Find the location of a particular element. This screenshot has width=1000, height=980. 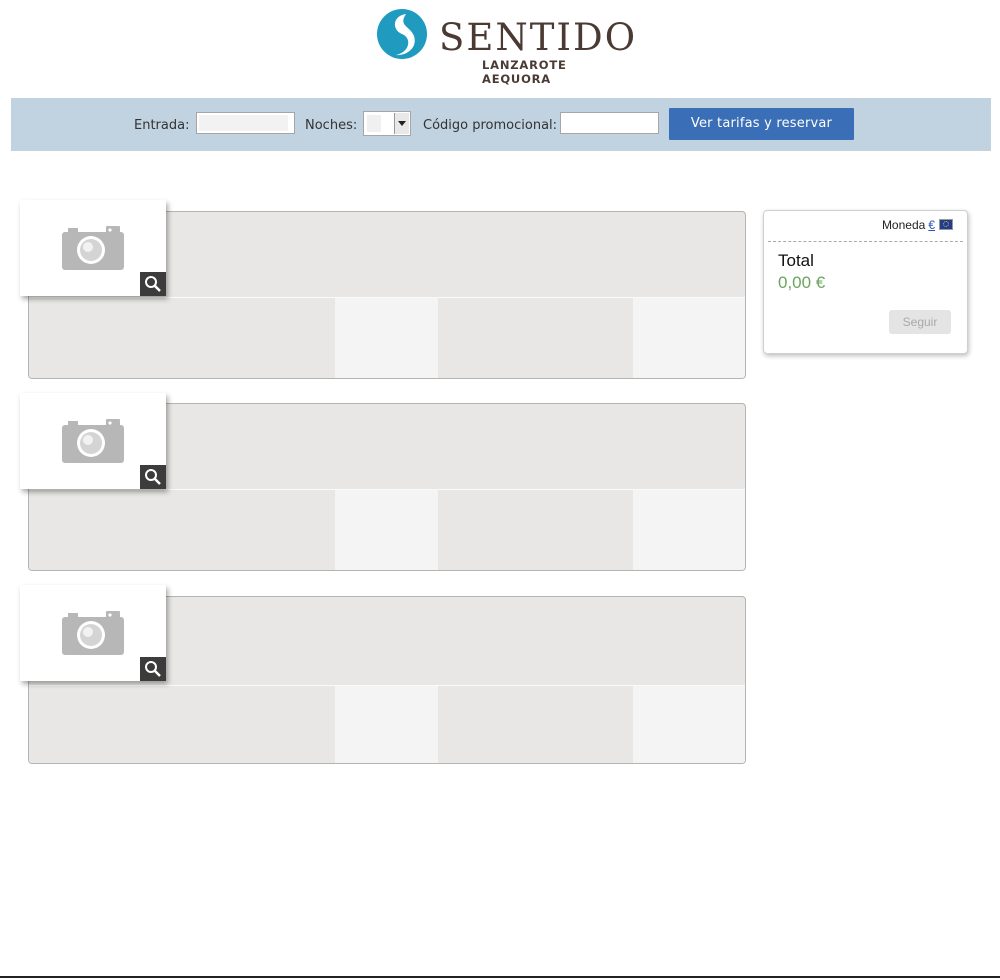

chevron-down-icon is located at coordinates (401, 123).